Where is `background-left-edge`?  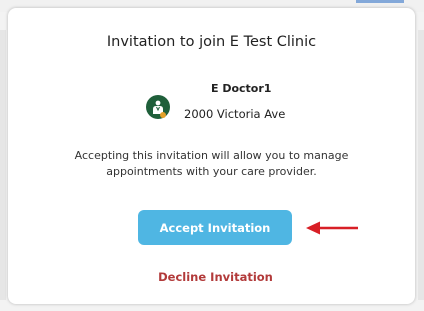 background-left-edge is located at coordinates (3, 165).